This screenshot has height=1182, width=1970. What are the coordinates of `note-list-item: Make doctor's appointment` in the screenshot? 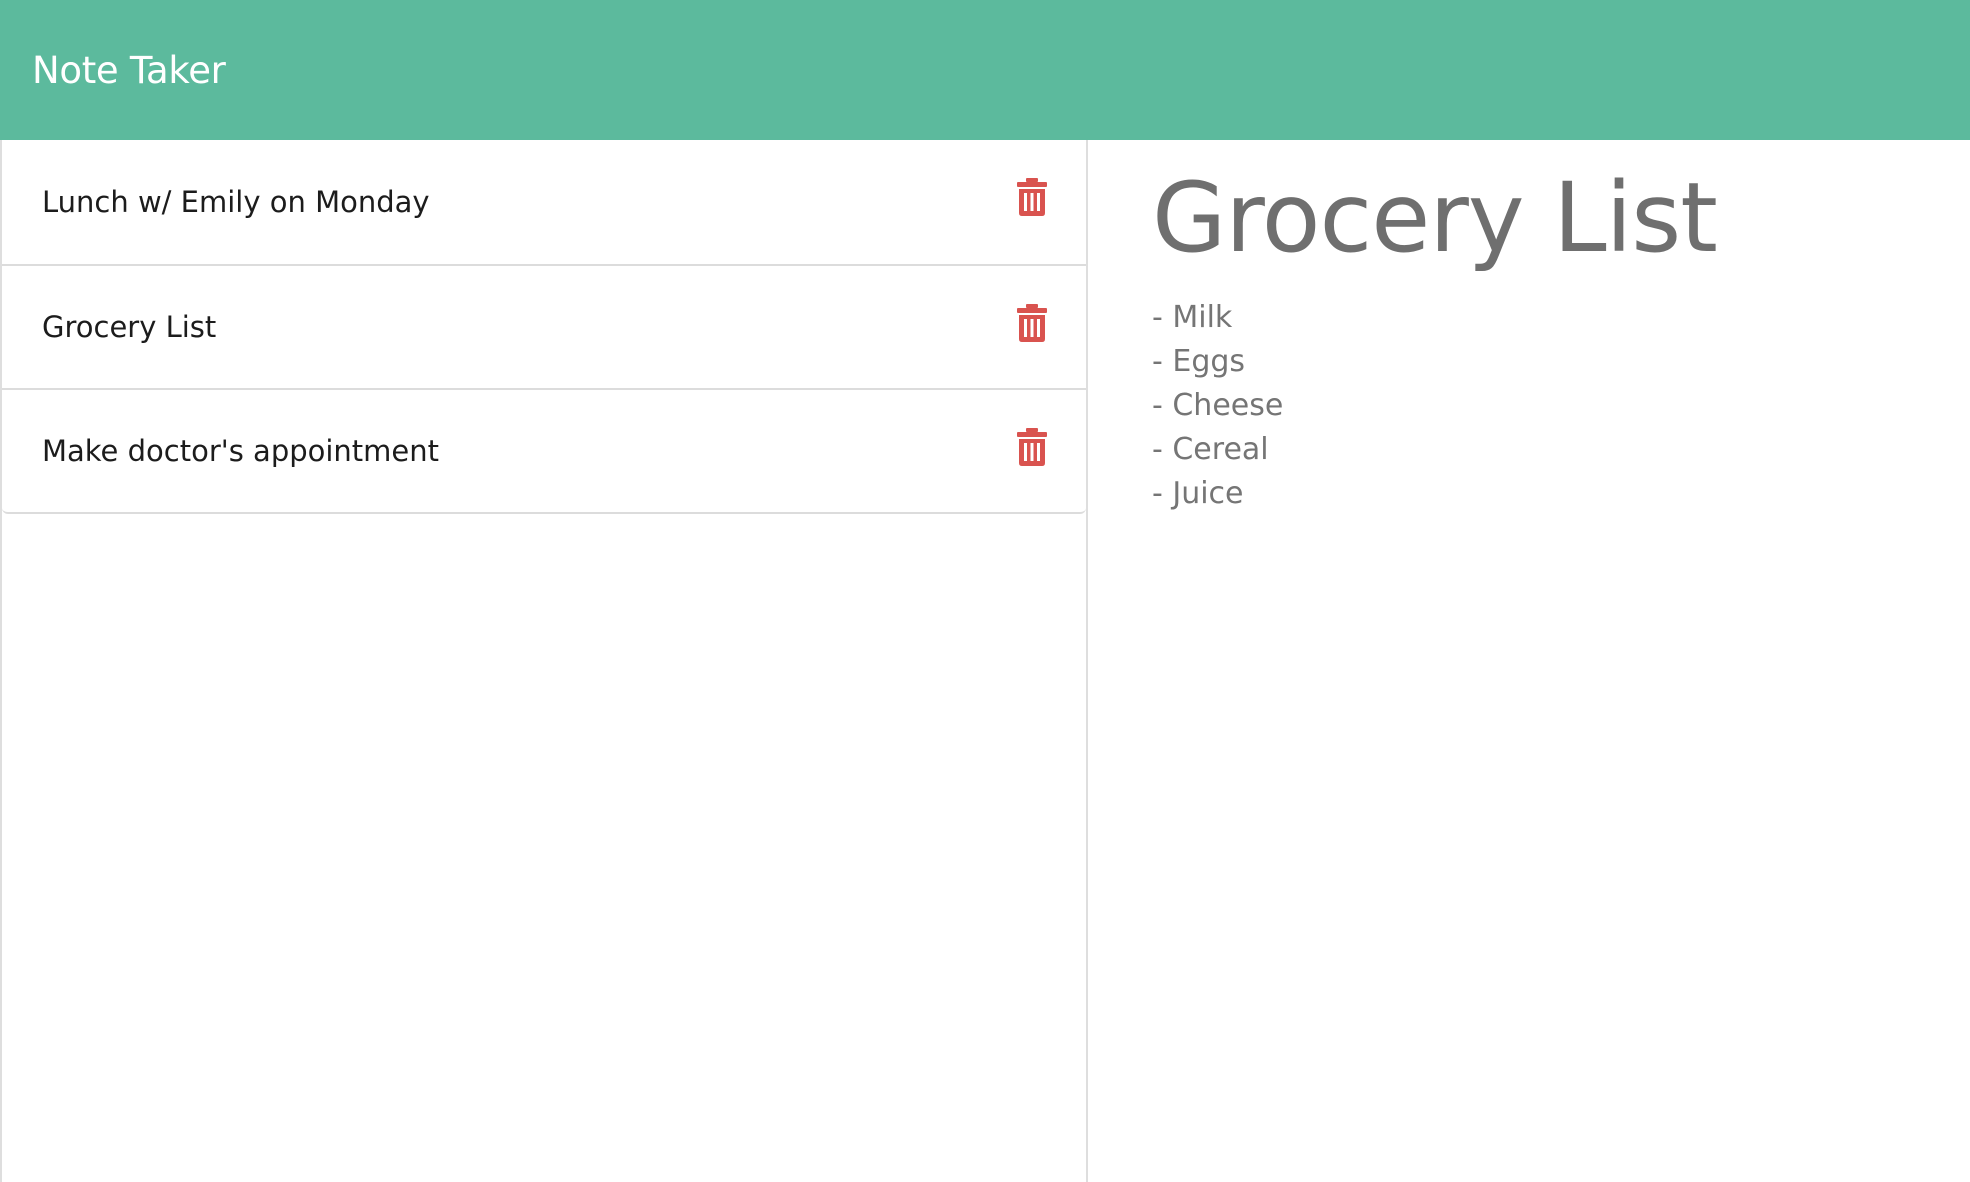 It's located at (544, 450).